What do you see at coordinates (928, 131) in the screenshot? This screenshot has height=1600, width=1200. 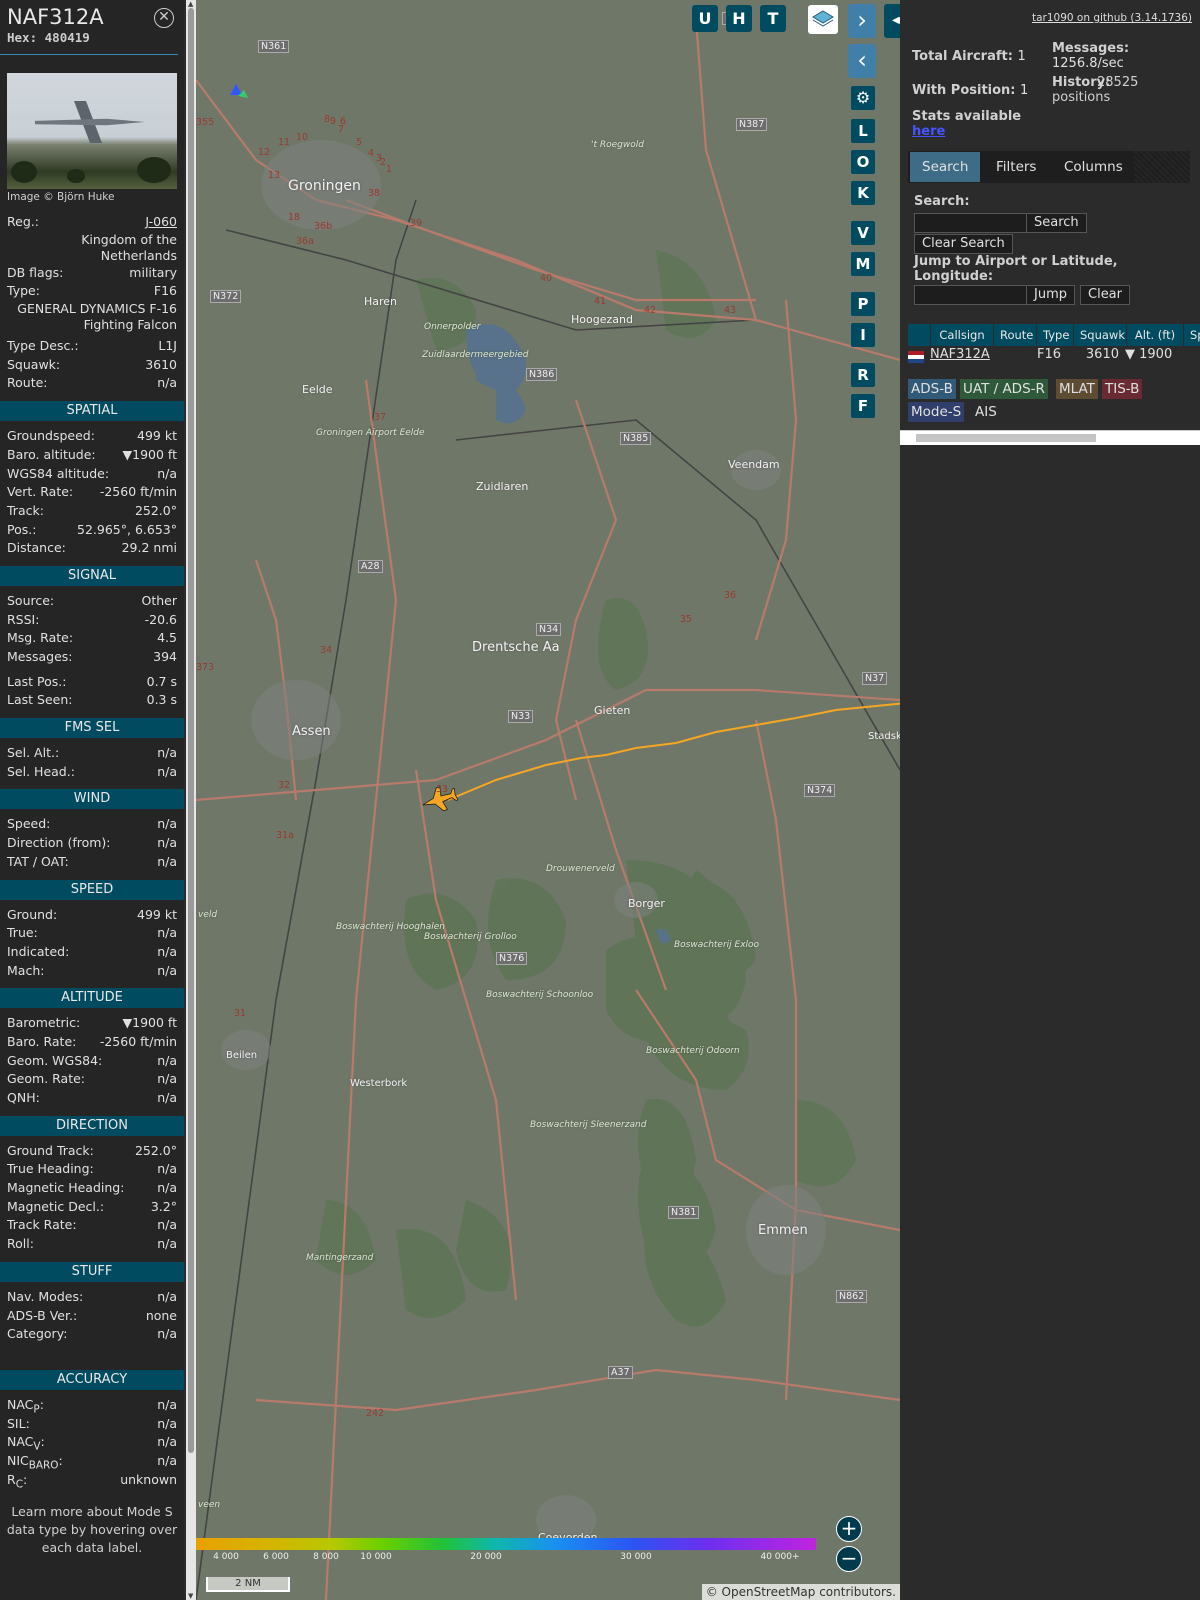 I see `stats-link: here` at bounding box center [928, 131].